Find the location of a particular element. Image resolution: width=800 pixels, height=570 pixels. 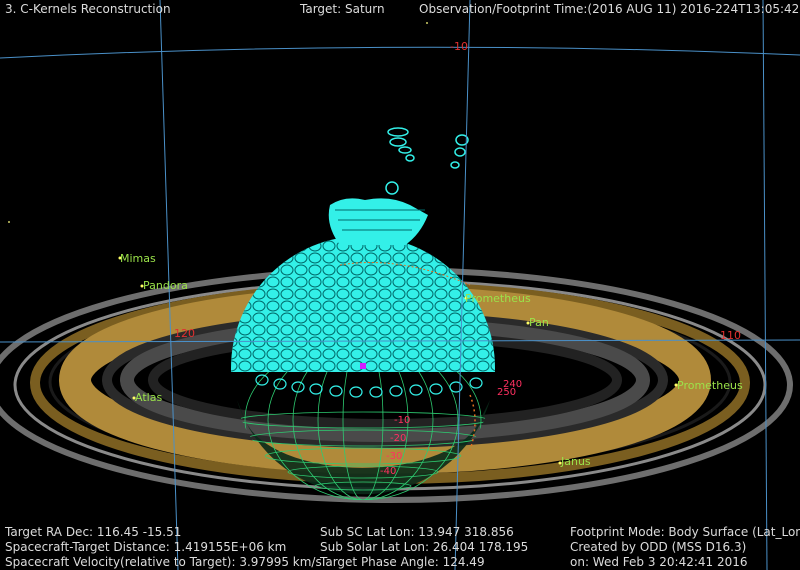

lat-label: -30 is located at coordinates (394, 456).